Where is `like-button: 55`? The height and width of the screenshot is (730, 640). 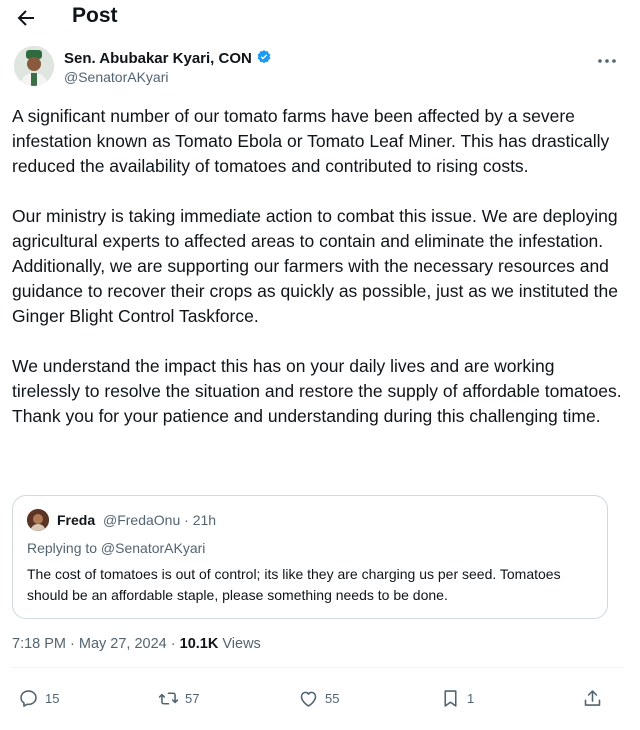
like-button: 55 is located at coordinates (318, 698).